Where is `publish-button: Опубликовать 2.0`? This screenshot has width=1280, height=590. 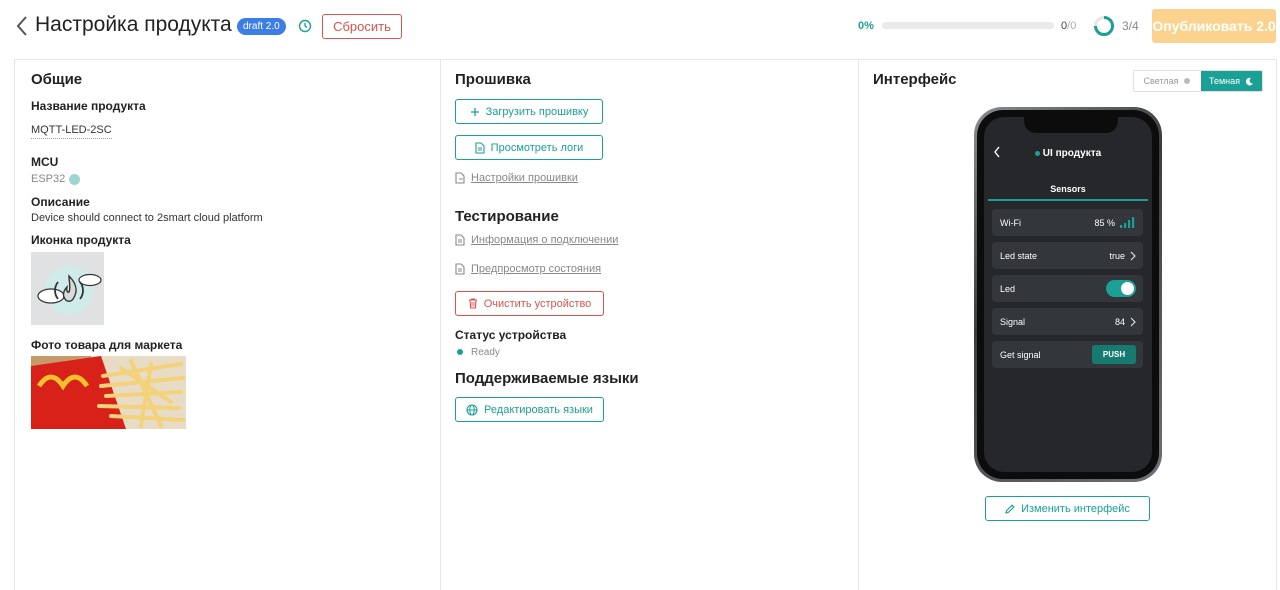 publish-button: Опубликовать 2.0 is located at coordinates (1214, 26).